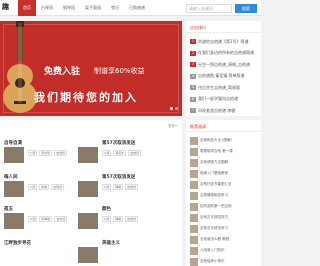 The height and width of the screenshot is (266, 320). I want to click on list-item: 零基础学吉他 第一课, so click(224, 151).